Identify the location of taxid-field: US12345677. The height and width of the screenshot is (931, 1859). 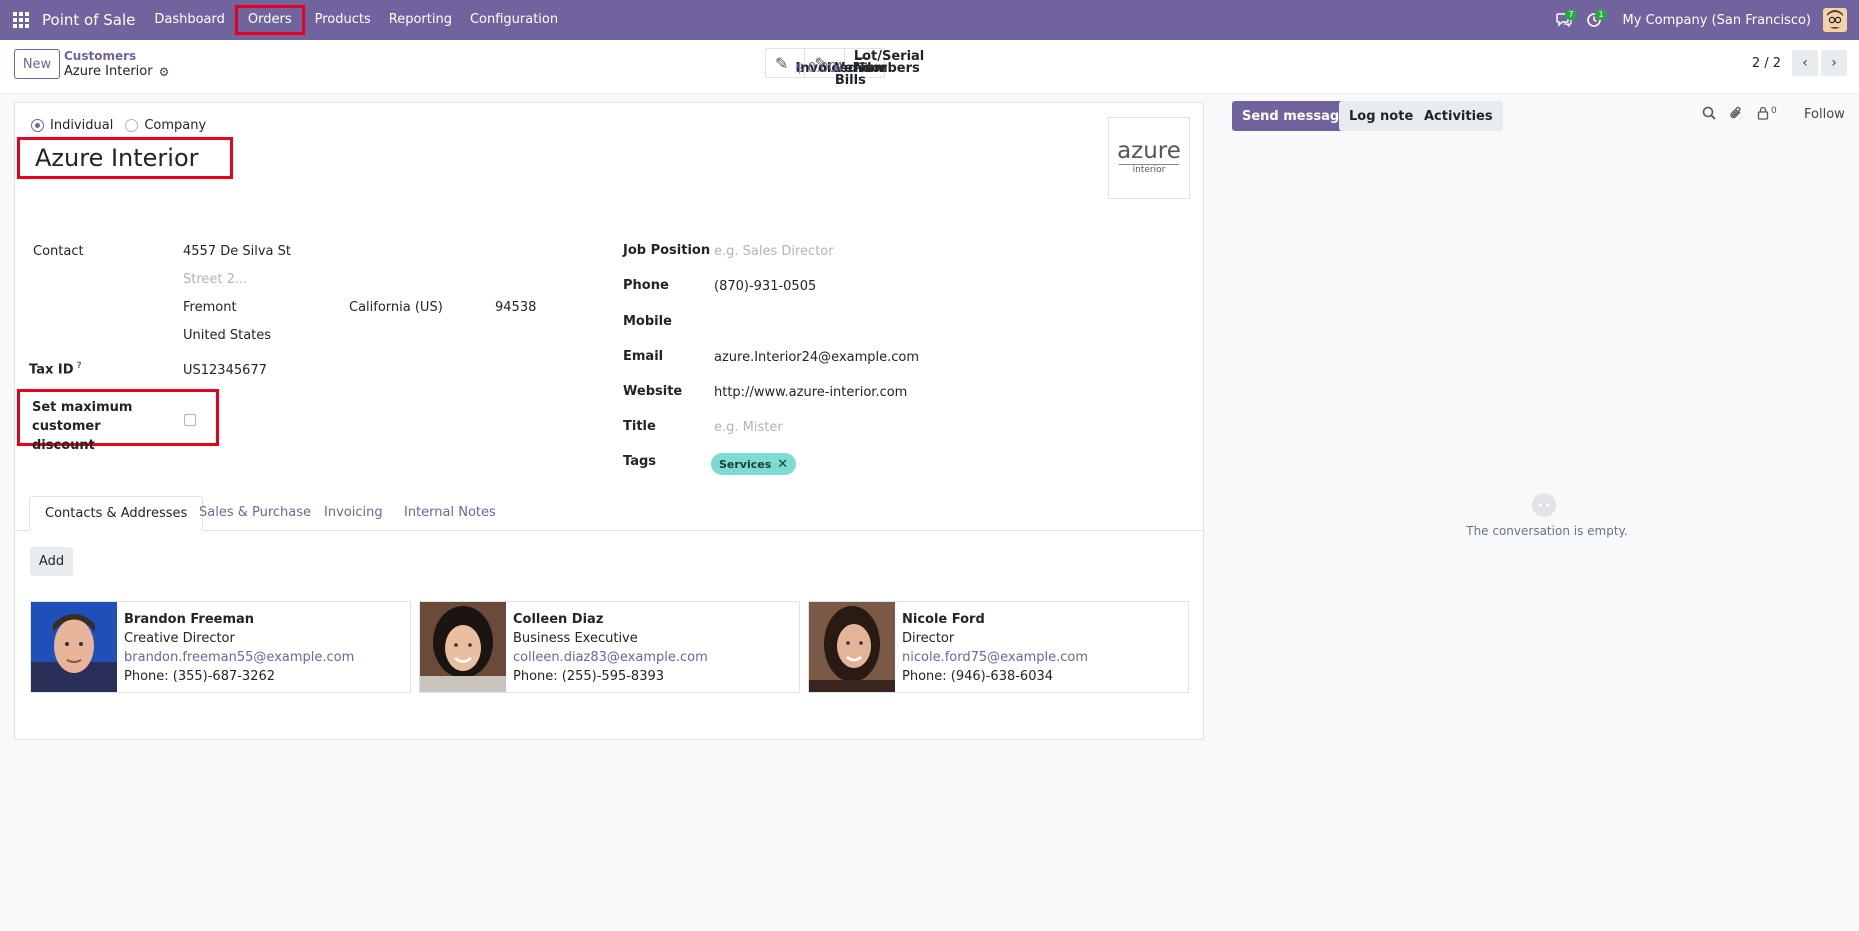
(225, 370).